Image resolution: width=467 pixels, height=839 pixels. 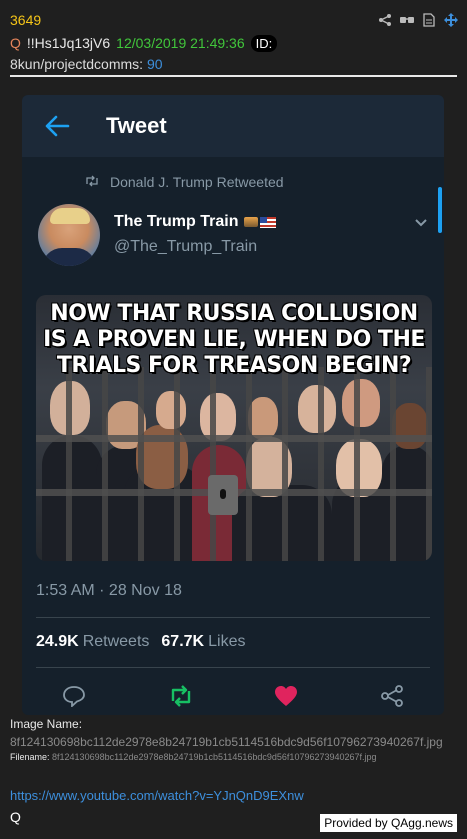 I want to click on likes-count: 67.7K, so click(x=183, y=641).